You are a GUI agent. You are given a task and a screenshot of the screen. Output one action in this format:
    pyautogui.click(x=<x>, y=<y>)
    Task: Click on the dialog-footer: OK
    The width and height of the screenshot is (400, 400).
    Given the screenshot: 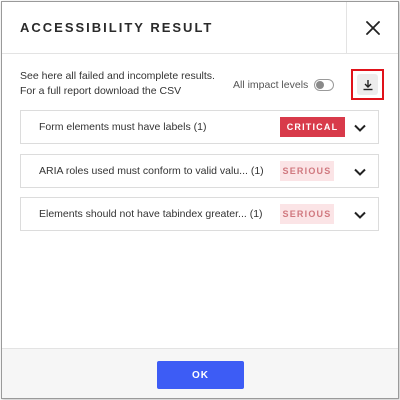 What is the action you would take?
    pyautogui.click(x=200, y=373)
    